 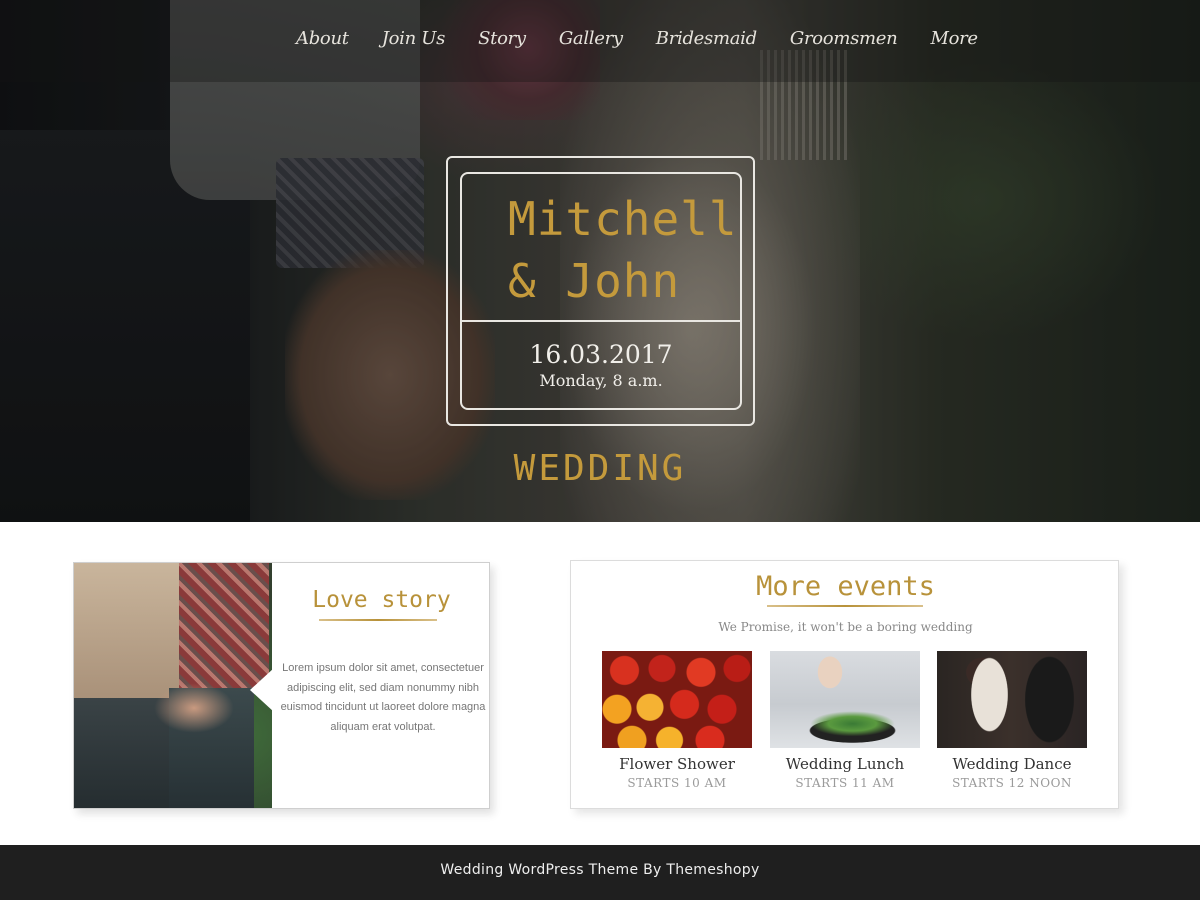 I want to click on more-events-title: More events, so click(x=845, y=586).